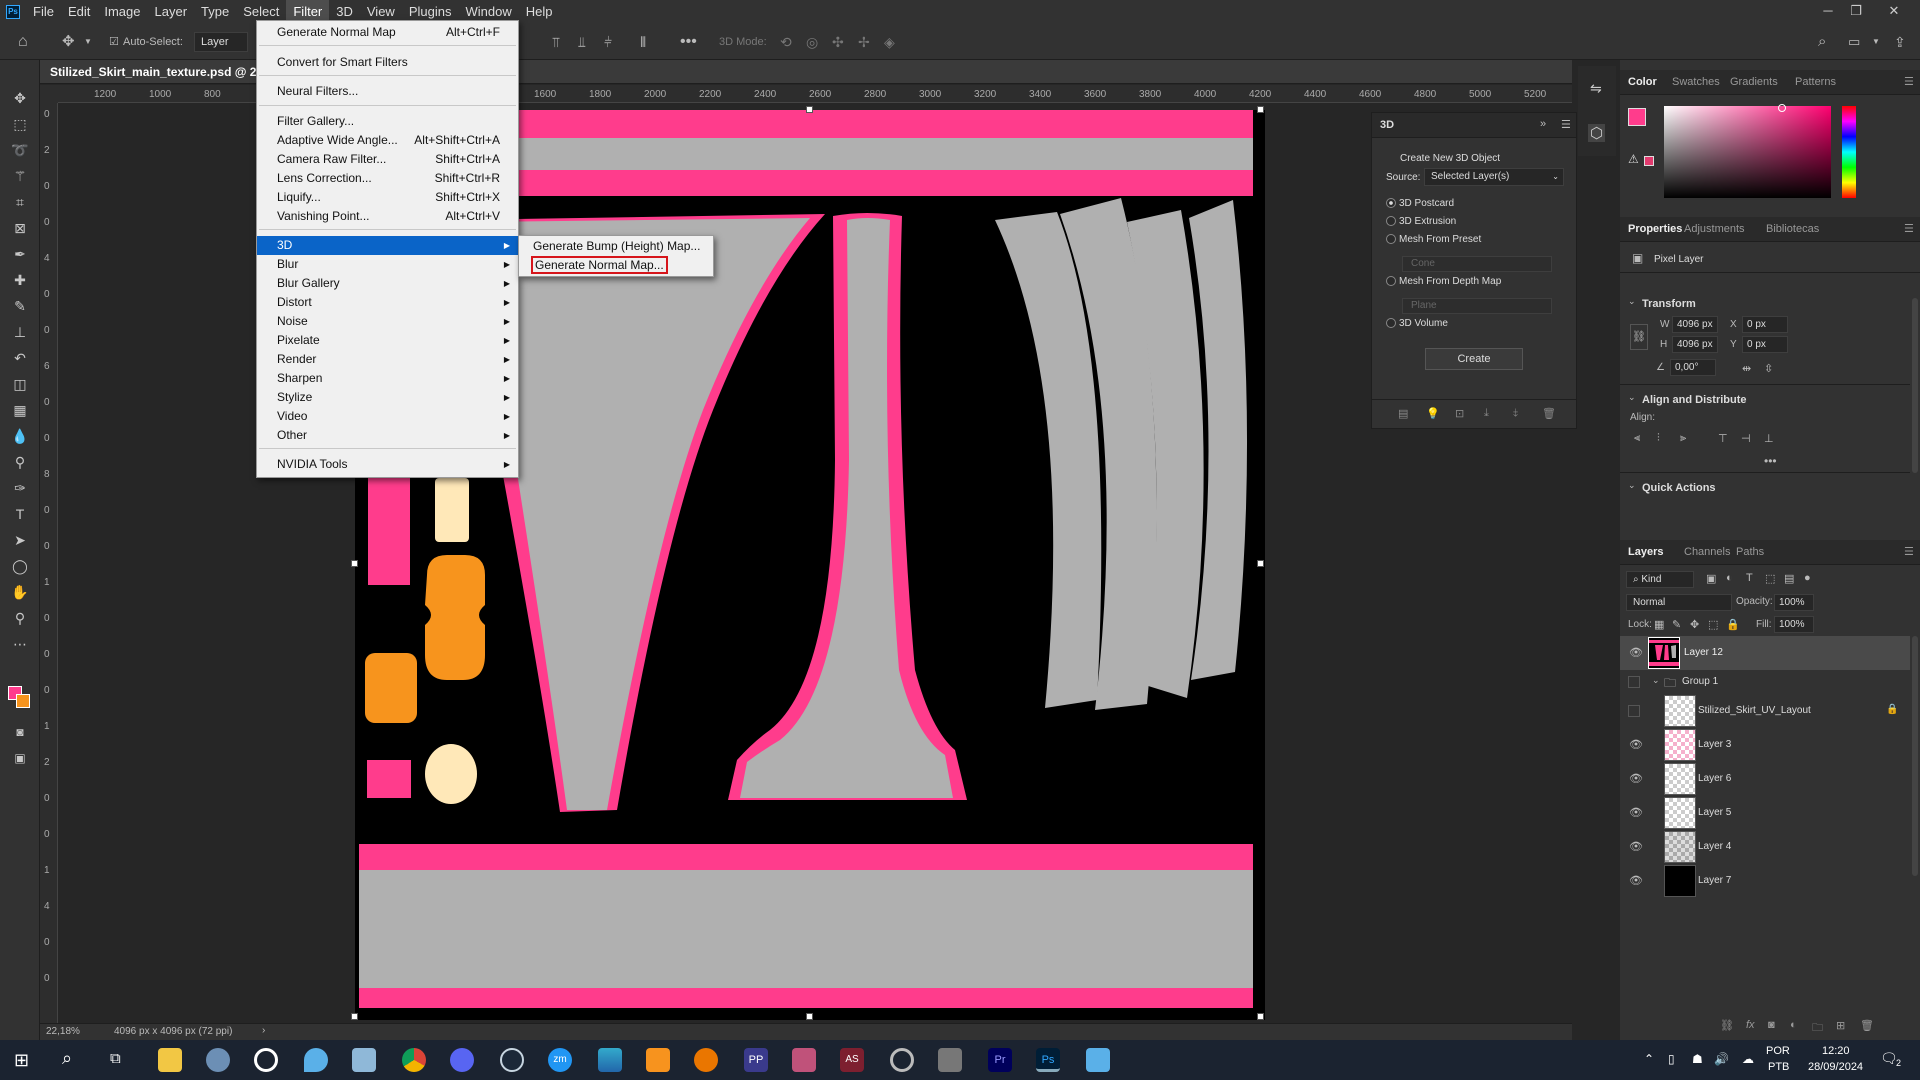  Describe the element at coordinates (122, 12) in the screenshot. I see `menu-image: Image` at that location.